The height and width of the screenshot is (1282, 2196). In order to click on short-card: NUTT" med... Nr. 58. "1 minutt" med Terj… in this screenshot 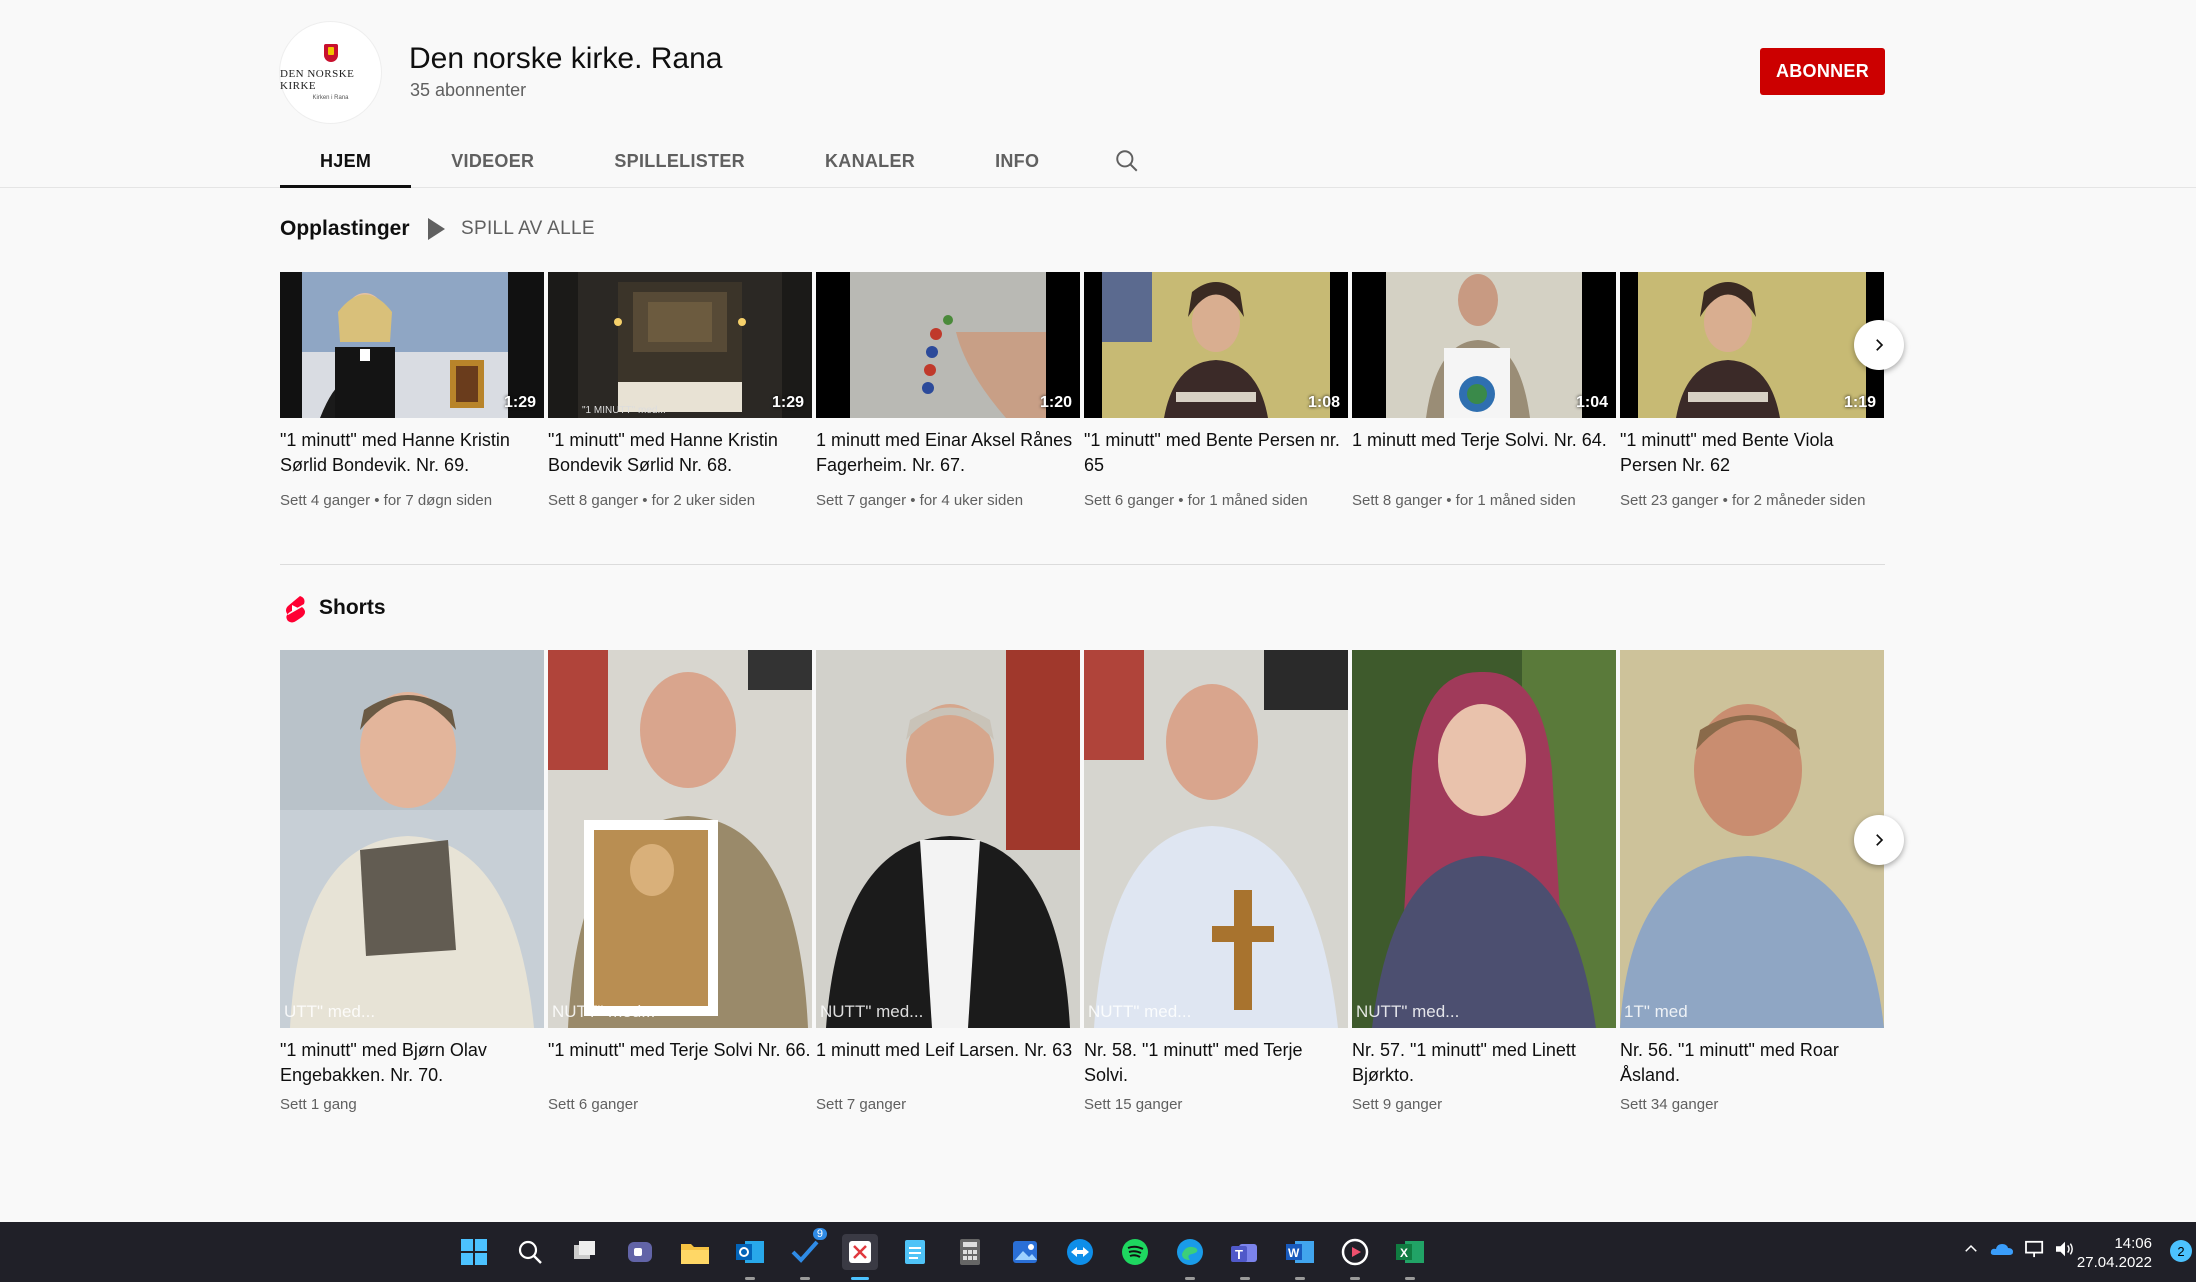, I will do `click(1216, 883)`.